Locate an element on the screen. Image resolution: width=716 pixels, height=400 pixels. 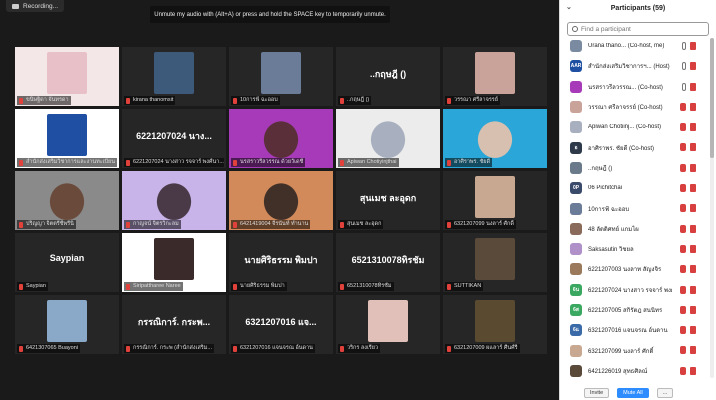
video-tile: kirana thanomsit is located at coordinates (174, 76).